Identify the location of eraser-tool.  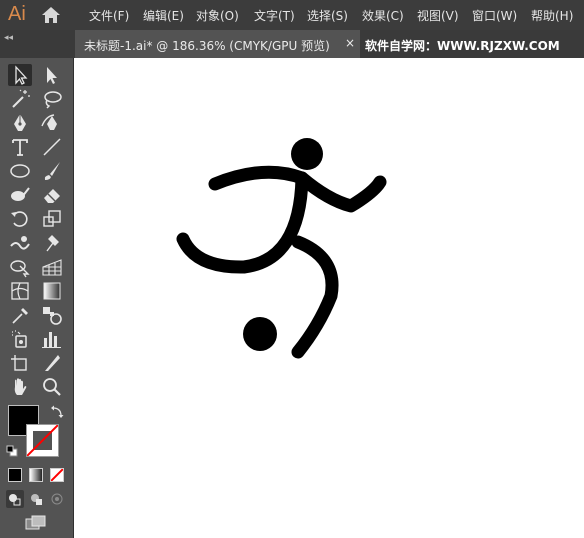
(52, 195).